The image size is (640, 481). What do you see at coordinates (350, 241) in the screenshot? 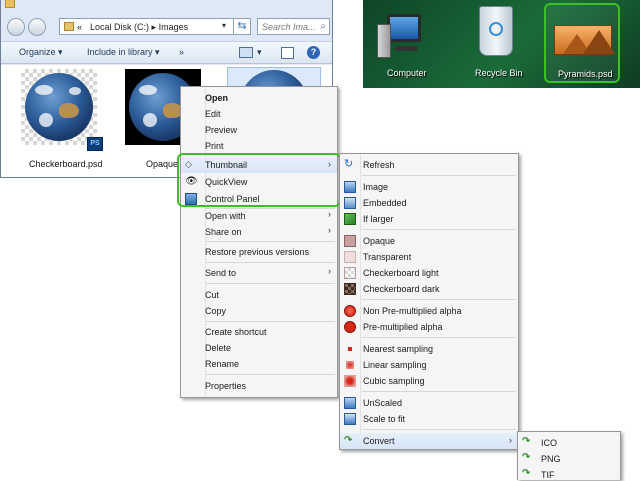
I see `opaque-icon` at bounding box center [350, 241].